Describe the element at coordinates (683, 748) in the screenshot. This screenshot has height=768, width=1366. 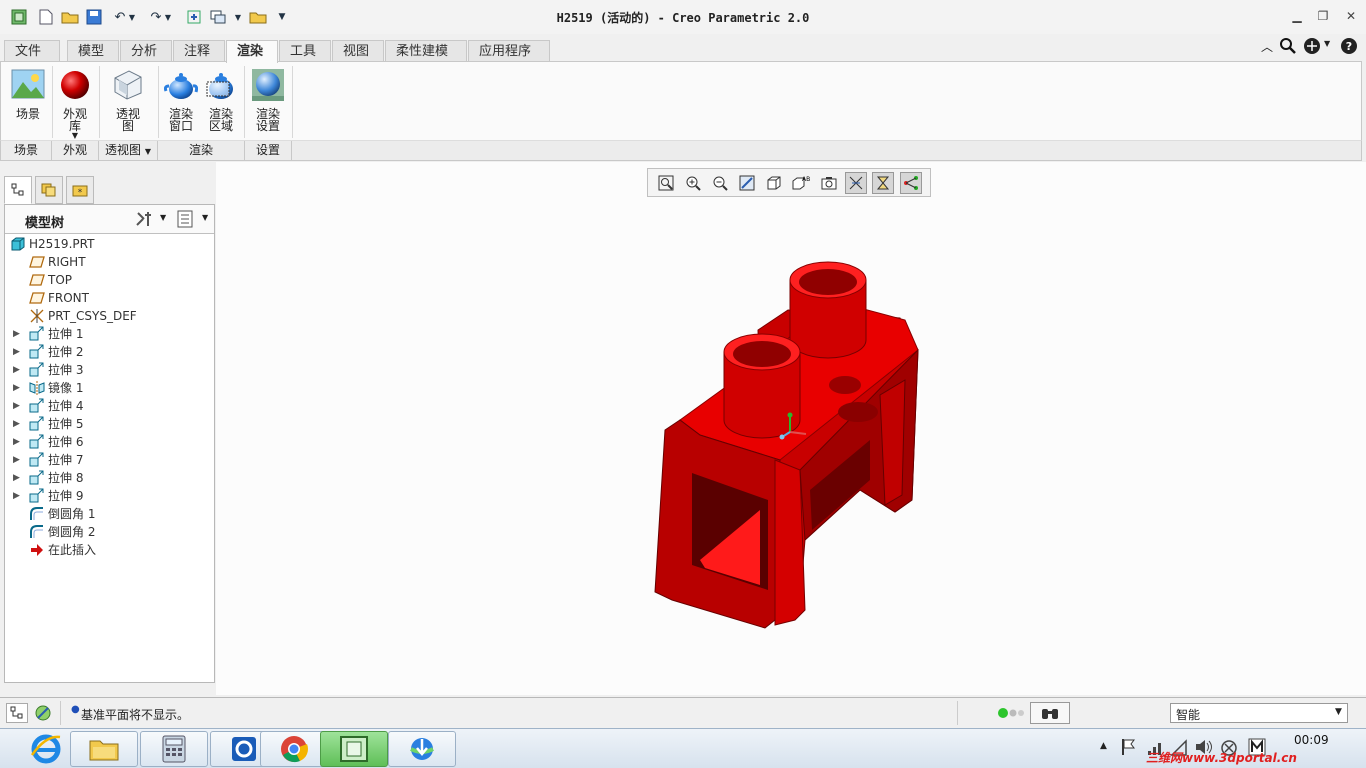
I see `taskbar: ▲ 00:09 三维网www.3dportal.cn` at that location.